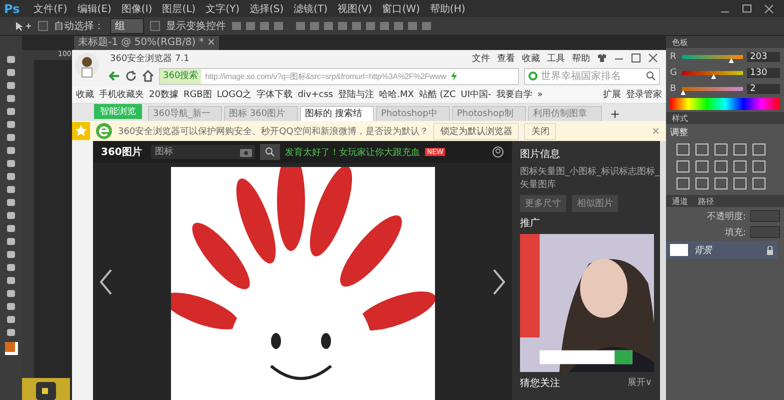 The height and width of the screenshot is (400, 784). What do you see at coordinates (197, 94) in the screenshot?
I see `bookmark-link: RGB图` at bounding box center [197, 94].